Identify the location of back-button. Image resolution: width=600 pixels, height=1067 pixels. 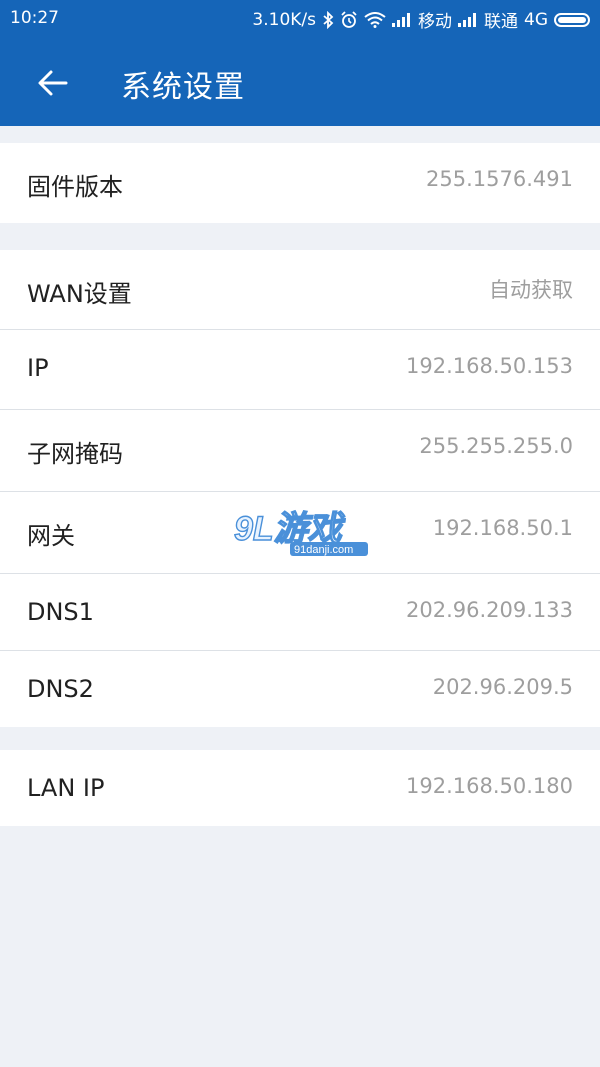
(53, 83).